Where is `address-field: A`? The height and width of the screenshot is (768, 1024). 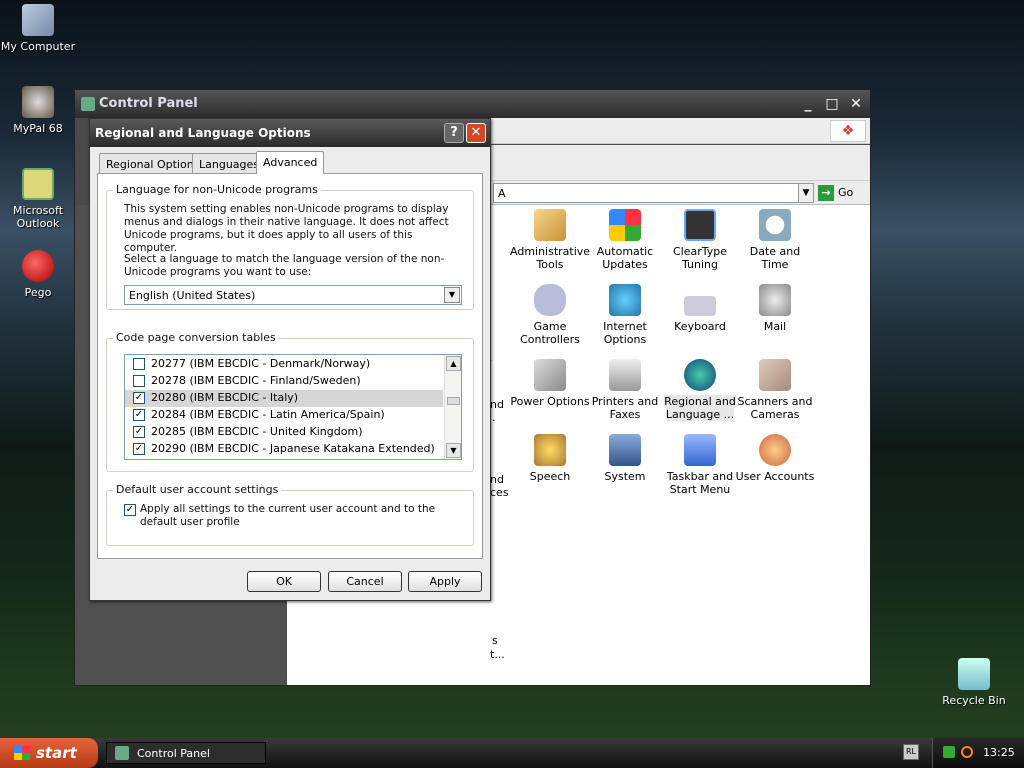 address-field: A is located at coordinates (653, 193).